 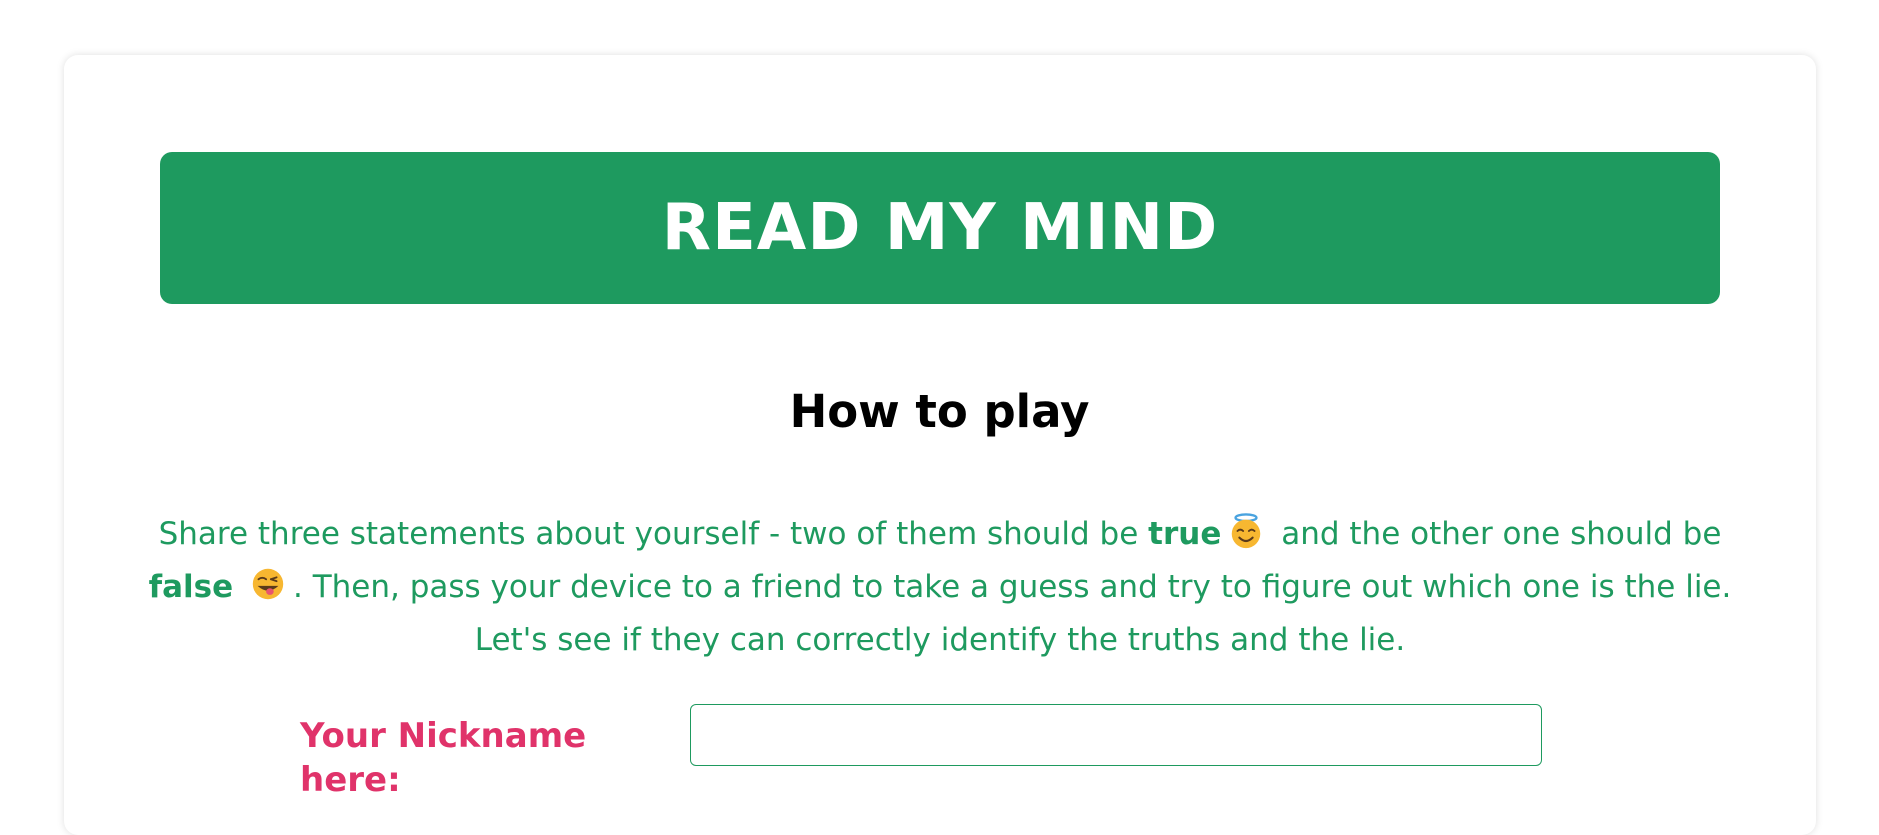 I want to click on winking-tongue-face-icon, so click(x=268, y=584).